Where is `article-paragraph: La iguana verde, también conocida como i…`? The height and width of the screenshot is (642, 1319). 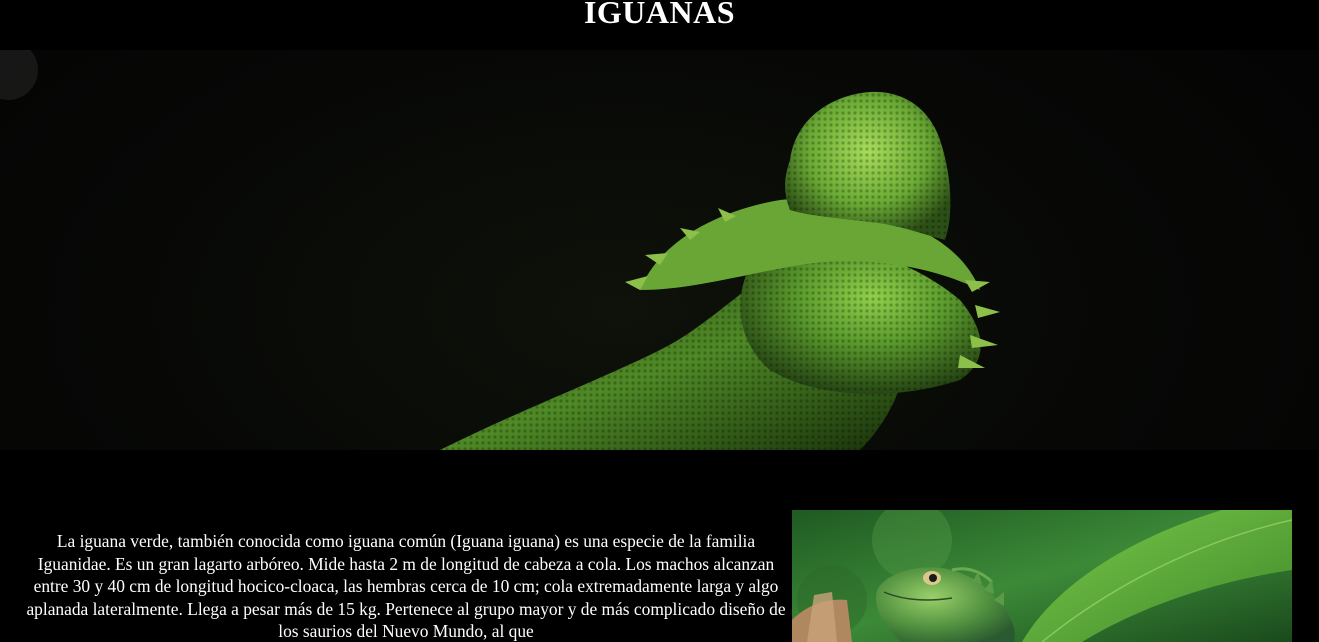
article-paragraph: La iguana verde, también conocida como i… is located at coordinates (406, 586).